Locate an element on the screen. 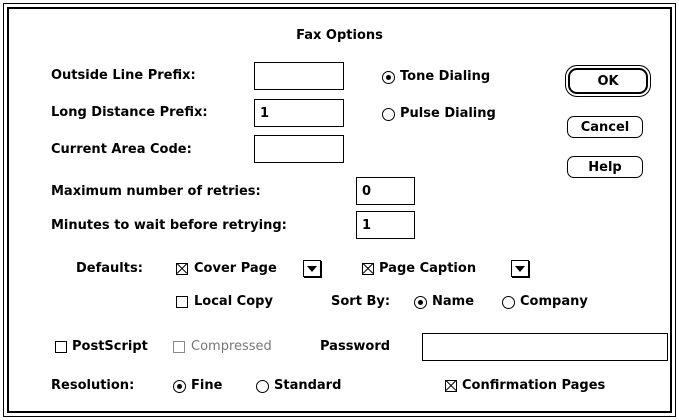  password-field is located at coordinates (545, 347).